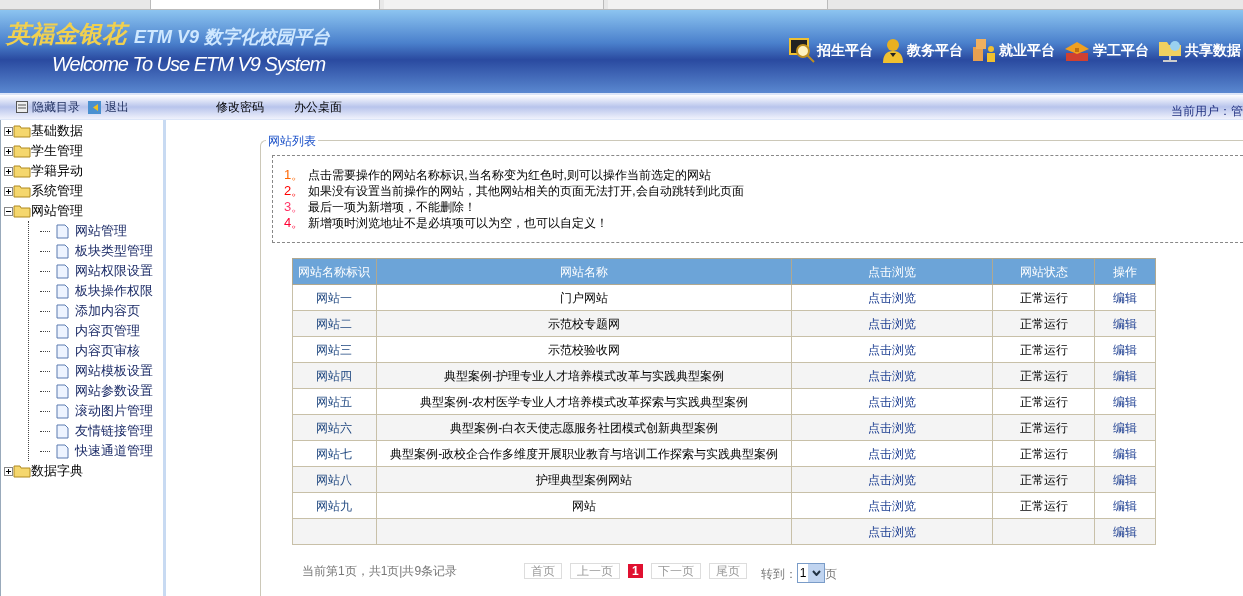 Image resolution: width=1243 pixels, height=596 pixels. I want to click on current-page: 1, so click(635, 571).